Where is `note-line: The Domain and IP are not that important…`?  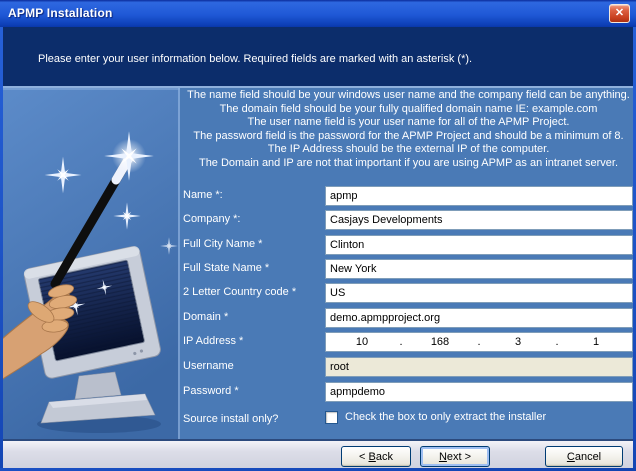 note-line: The Domain and IP are not that important… is located at coordinates (408, 162).